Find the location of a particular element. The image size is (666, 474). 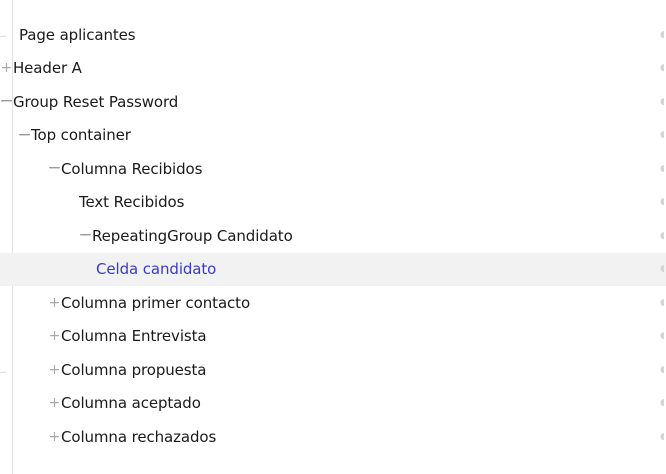

tree-item-columna-propuesta: + Columna propuesta ◖ is located at coordinates (333, 370).